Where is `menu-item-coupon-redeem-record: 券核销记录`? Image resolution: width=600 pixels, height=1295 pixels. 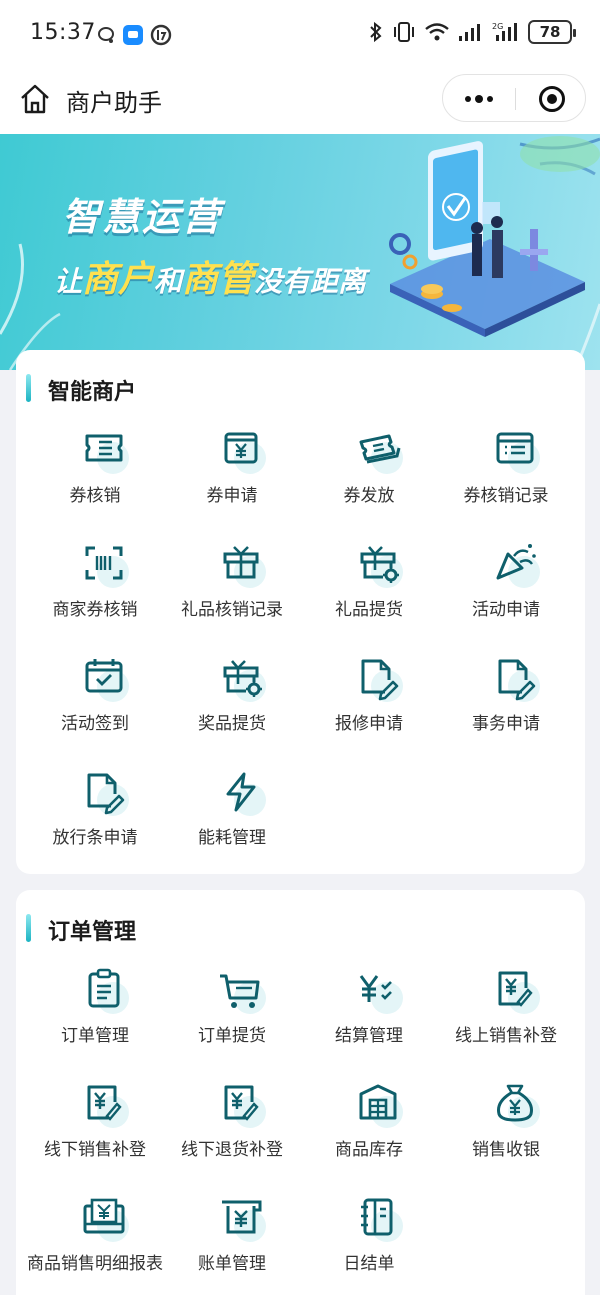
menu-item-coupon-redeem-record: 券核销记录 is located at coordinates (506, 483).